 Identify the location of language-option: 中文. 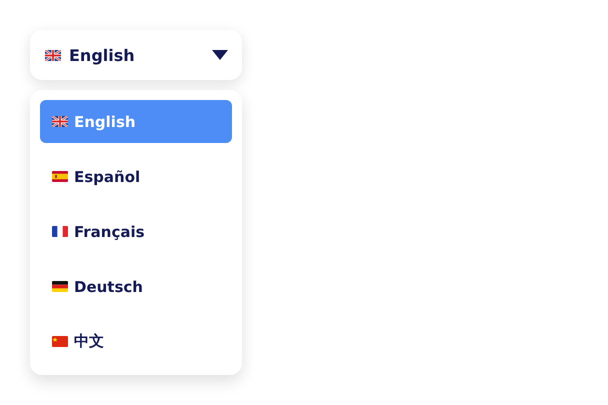
(136, 341).